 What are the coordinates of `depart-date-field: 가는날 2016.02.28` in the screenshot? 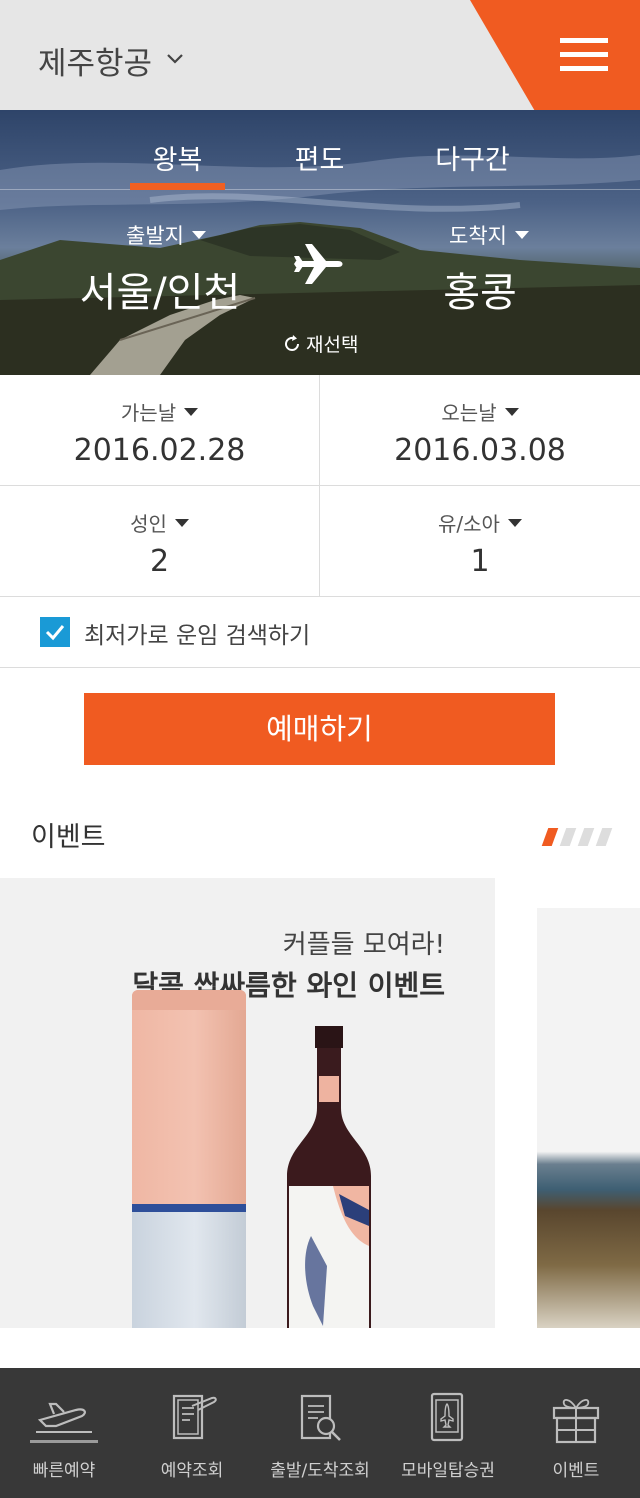 It's located at (160, 430).